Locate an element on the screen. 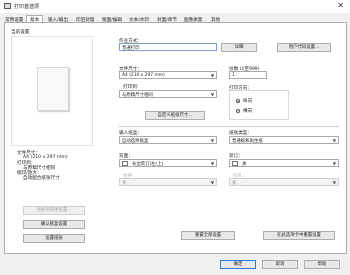 This screenshot has height=275, width=350. duplex-value: 长边装订(左/上) is located at coordinates (148, 164).